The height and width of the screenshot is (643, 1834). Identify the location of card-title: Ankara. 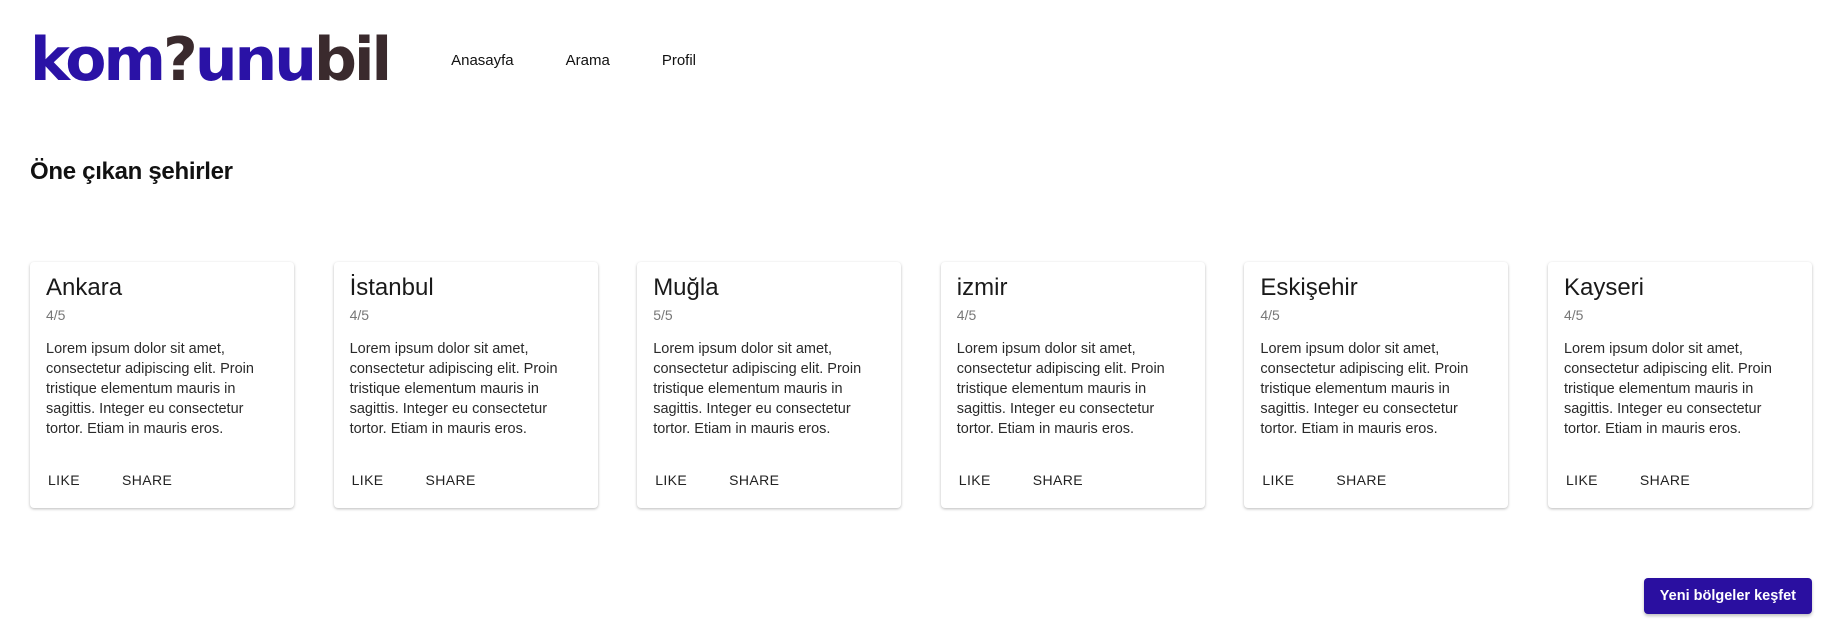
(84, 287).